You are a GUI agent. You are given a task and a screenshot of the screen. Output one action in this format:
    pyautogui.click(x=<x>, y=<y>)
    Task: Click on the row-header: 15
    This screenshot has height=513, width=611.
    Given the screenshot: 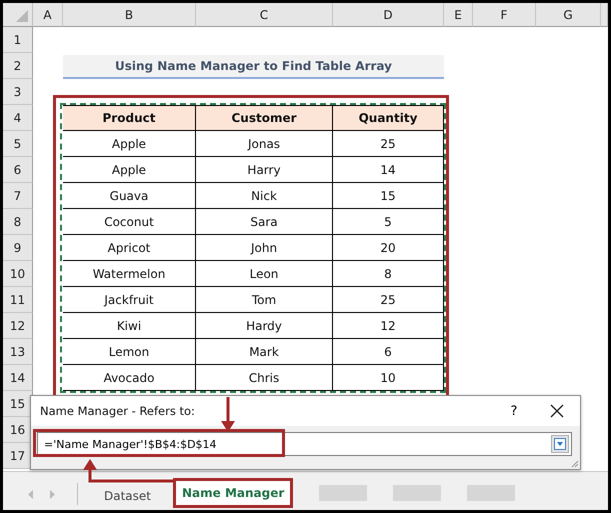 What is the action you would take?
    pyautogui.click(x=18, y=404)
    